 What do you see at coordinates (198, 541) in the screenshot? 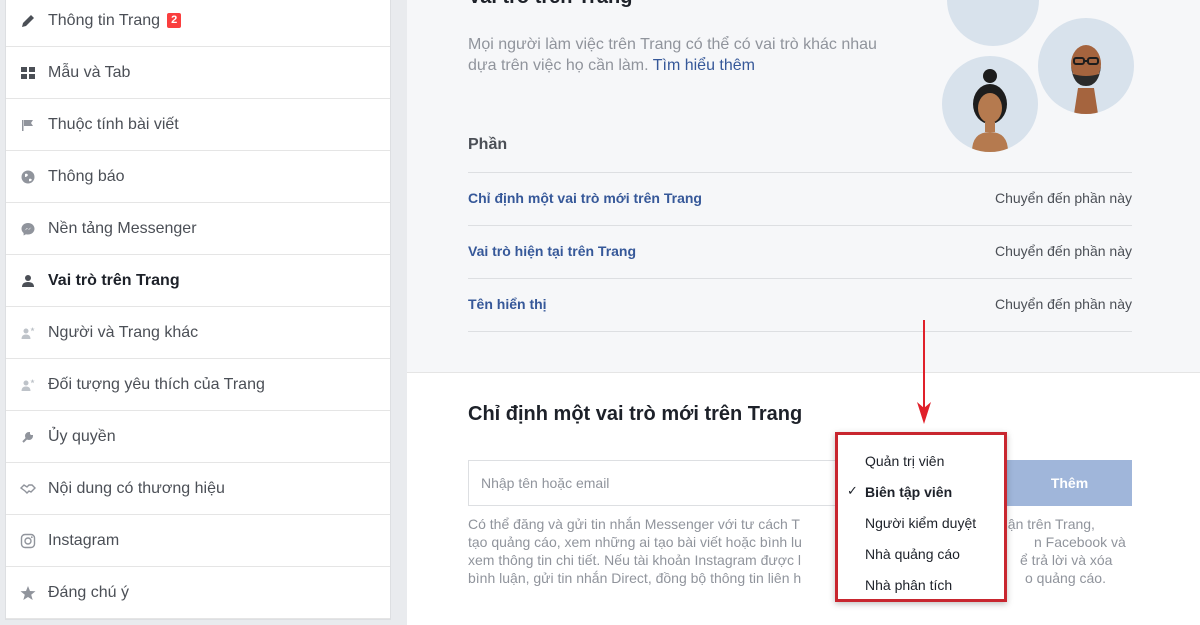
I see `sidebar-item-instagram: Instagram` at bounding box center [198, 541].